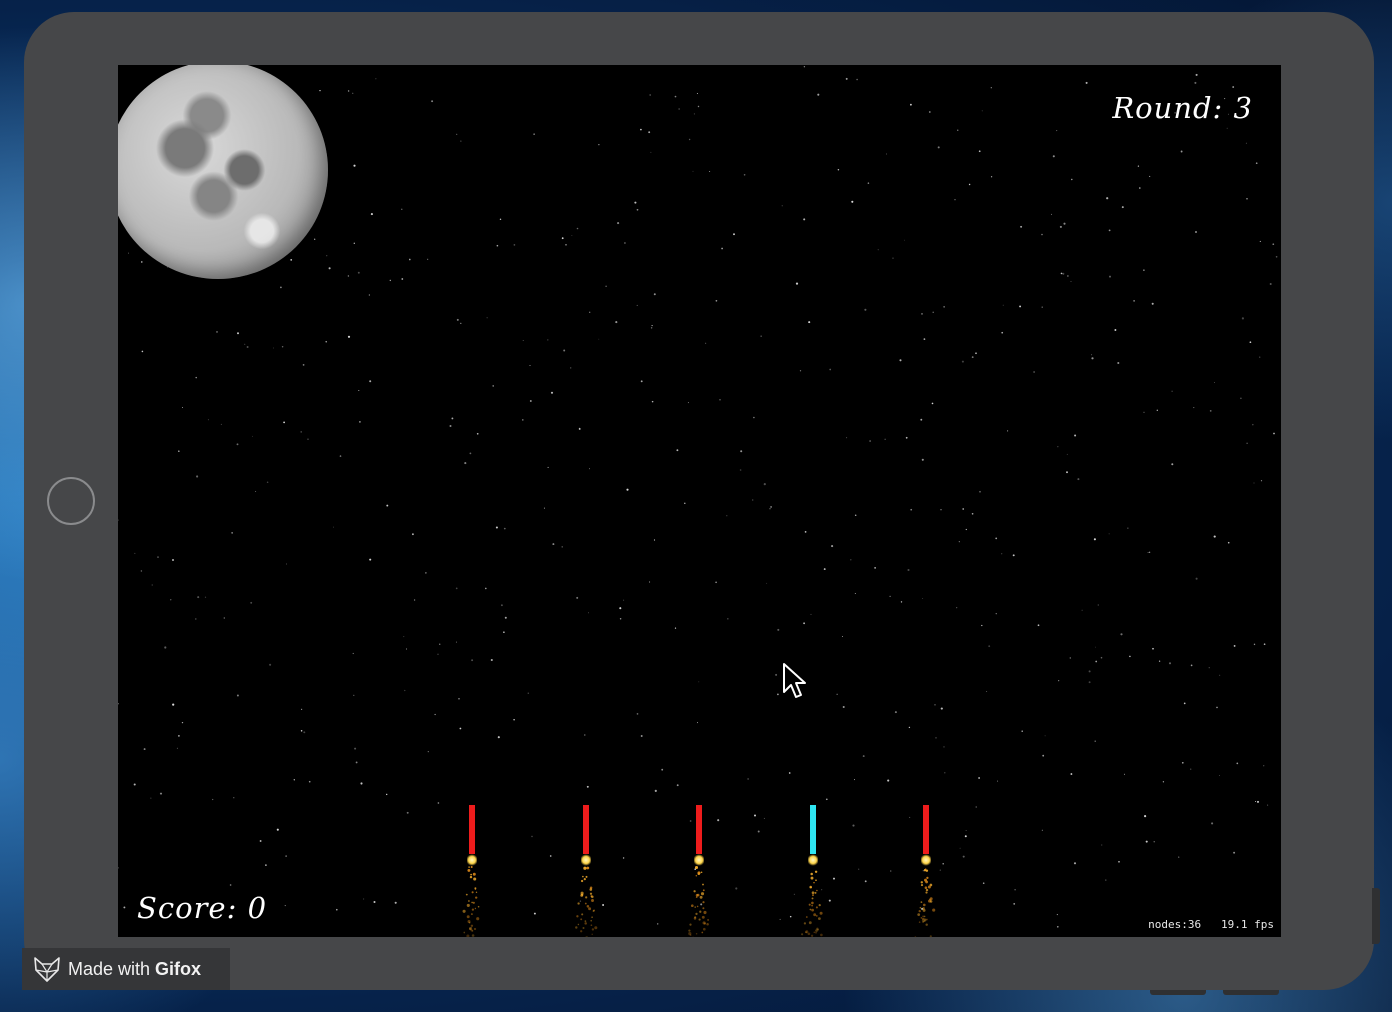 The width and height of the screenshot is (1392, 1012). What do you see at coordinates (586, 829) in the screenshot?
I see `rocket-body` at bounding box center [586, 829].